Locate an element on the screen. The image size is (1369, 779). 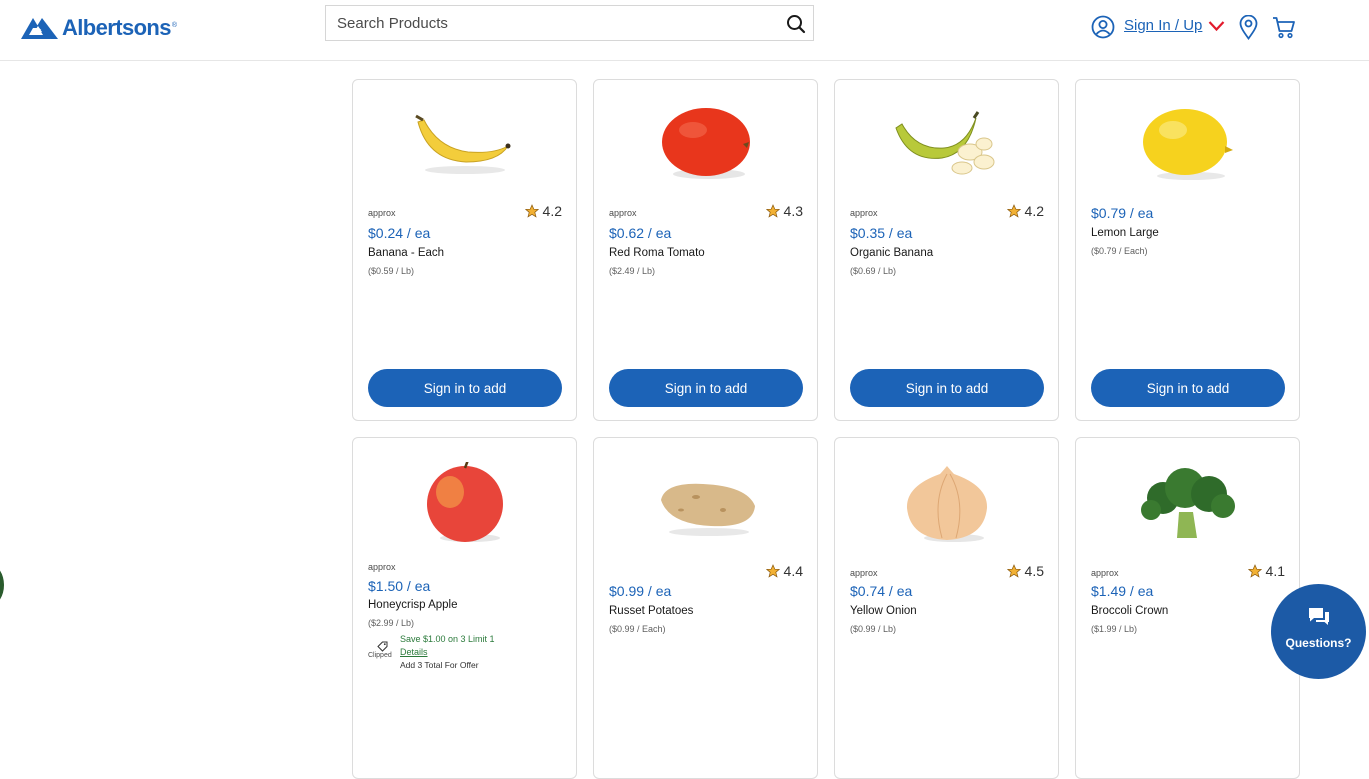
lemon-image is located at coordinates (1187, 144).